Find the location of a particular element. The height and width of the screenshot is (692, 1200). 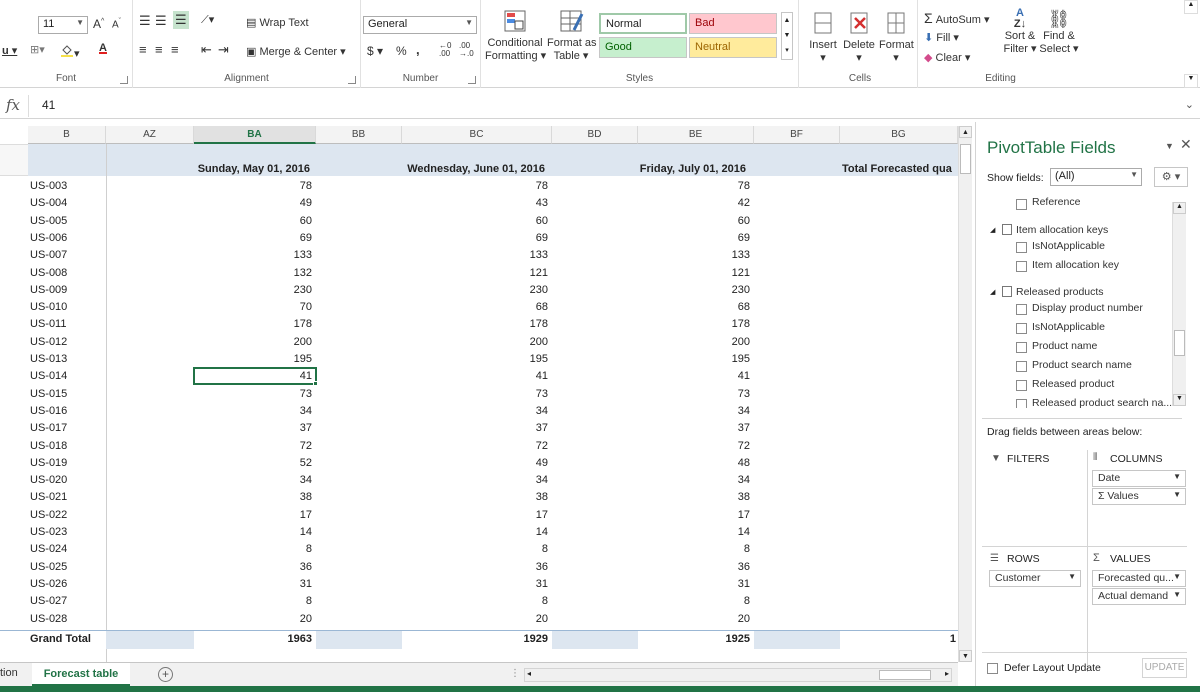

value-cell-jul: 121 is located at coordinates (694, 273).